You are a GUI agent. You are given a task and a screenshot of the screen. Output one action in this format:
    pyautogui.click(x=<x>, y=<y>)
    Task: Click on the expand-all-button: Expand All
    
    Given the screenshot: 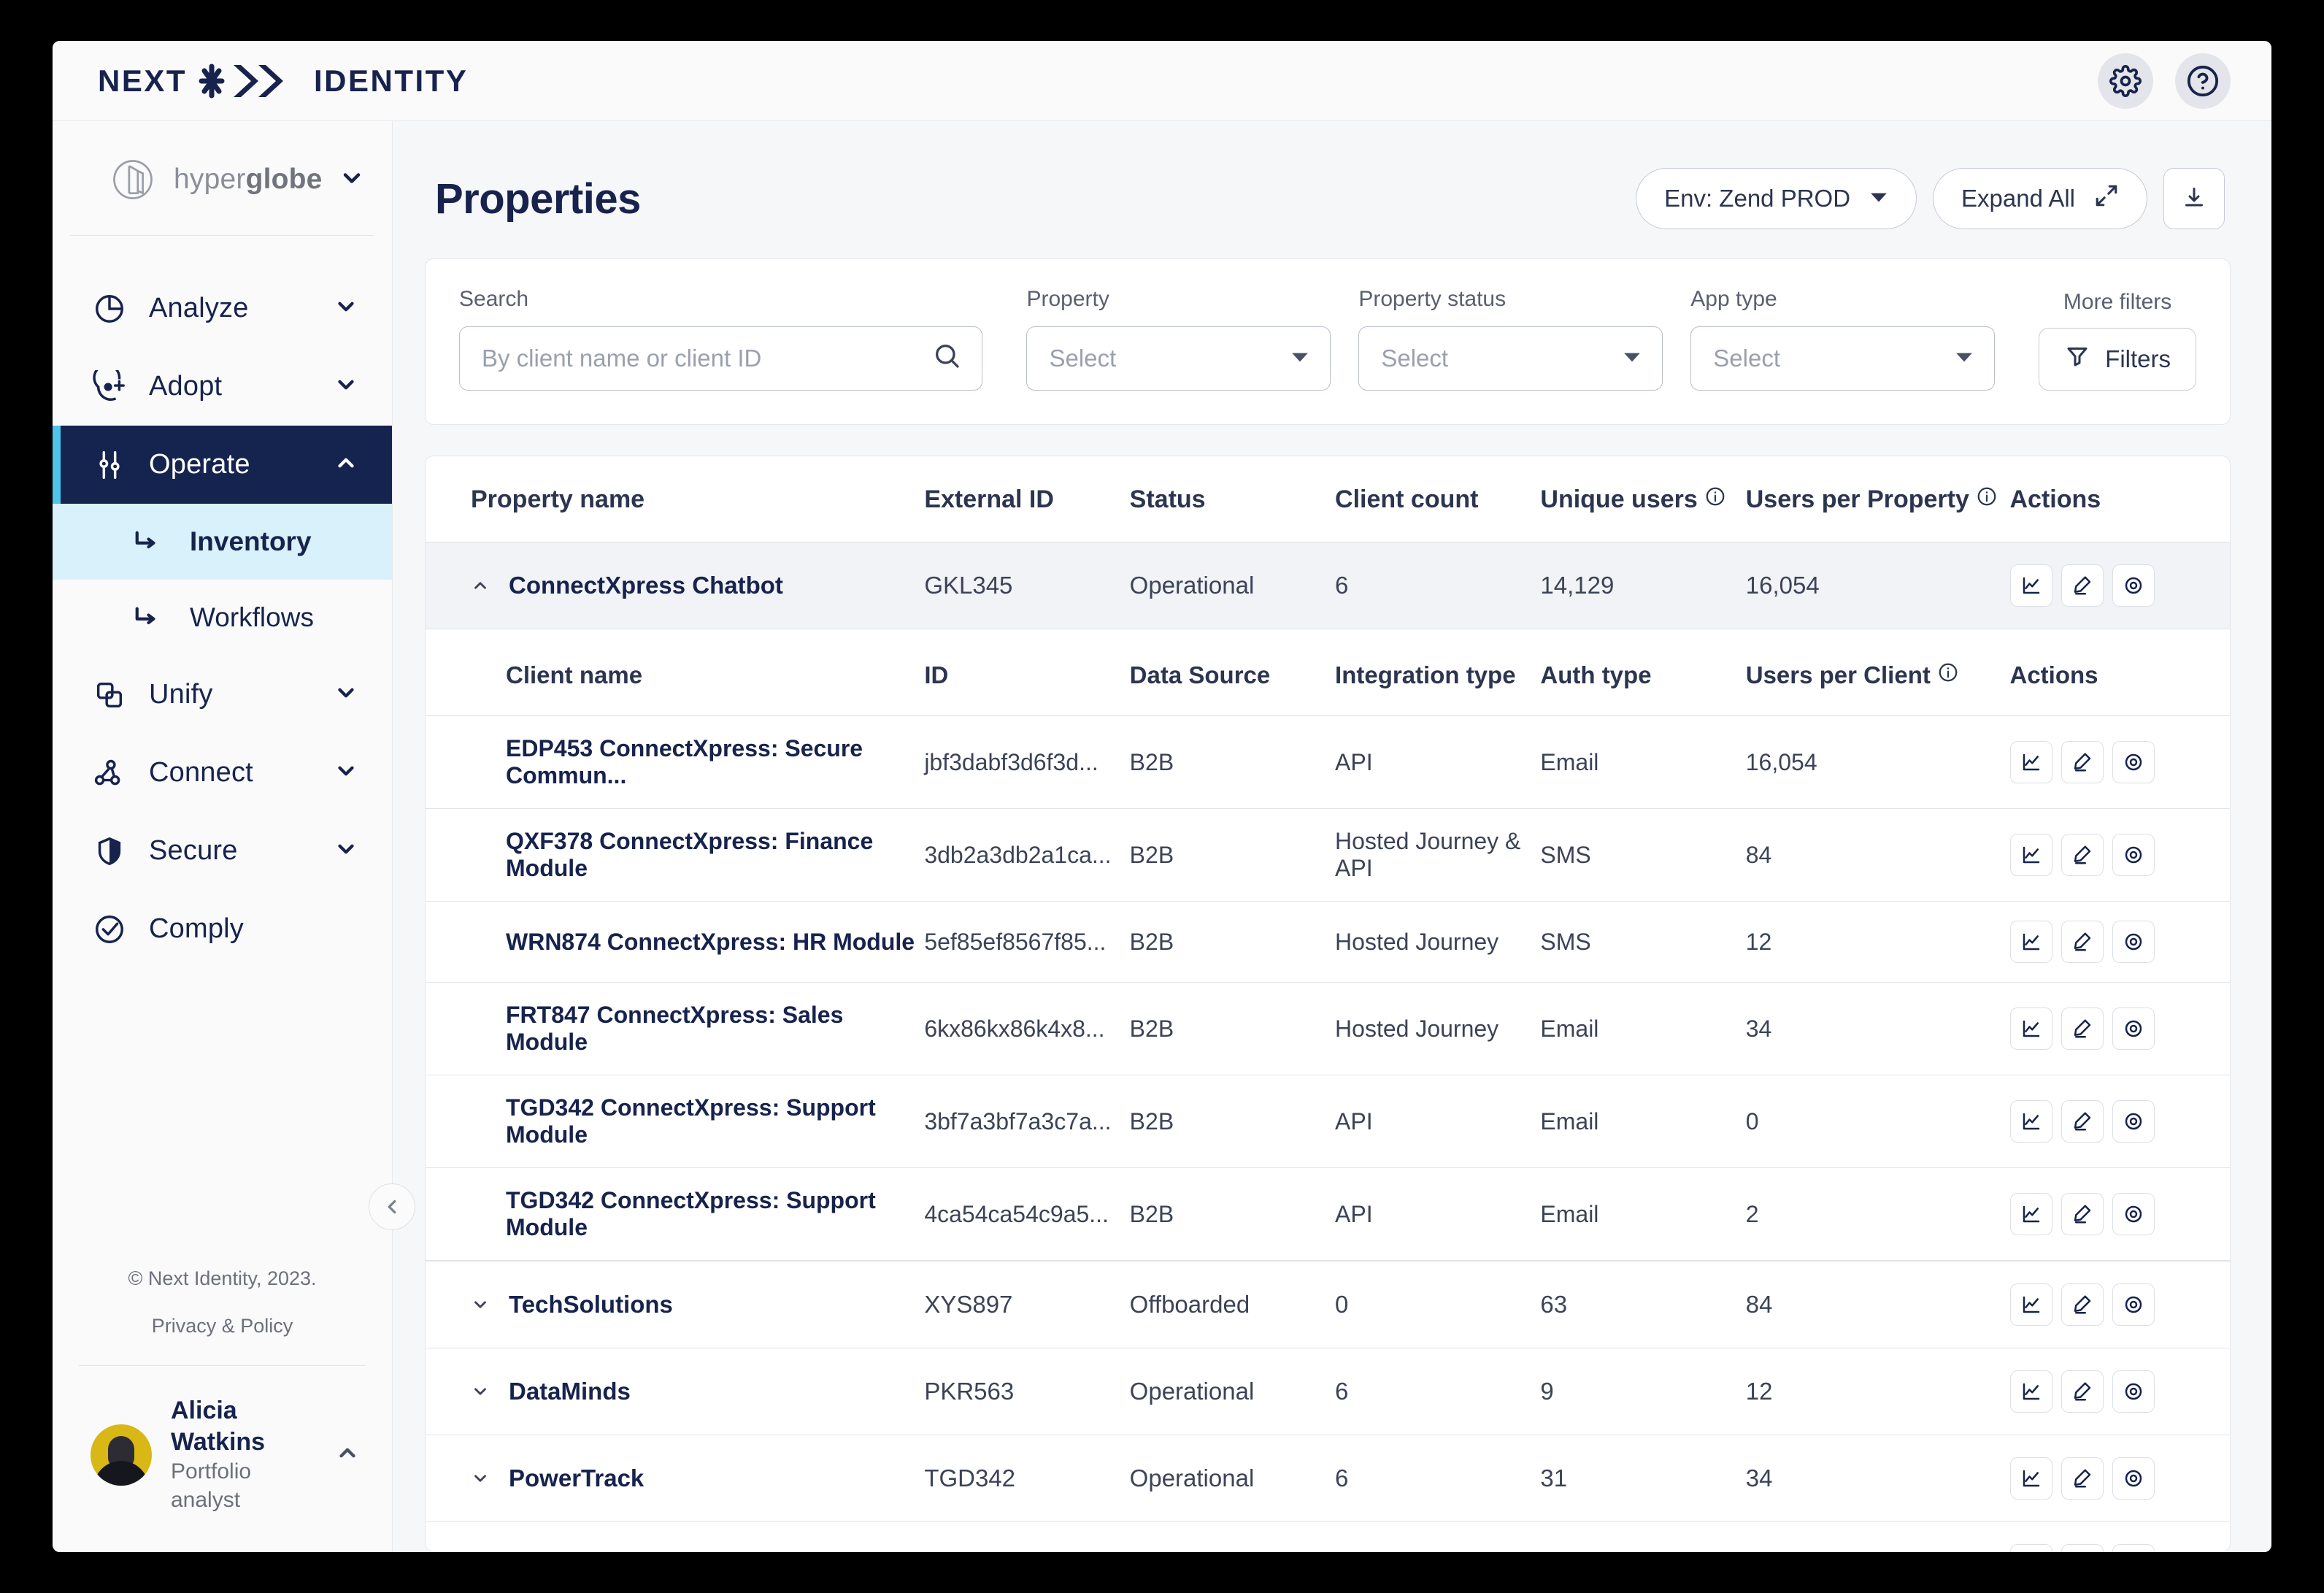 What is the action you would take?
    pyautogui.click(x=2040, y=199)
    